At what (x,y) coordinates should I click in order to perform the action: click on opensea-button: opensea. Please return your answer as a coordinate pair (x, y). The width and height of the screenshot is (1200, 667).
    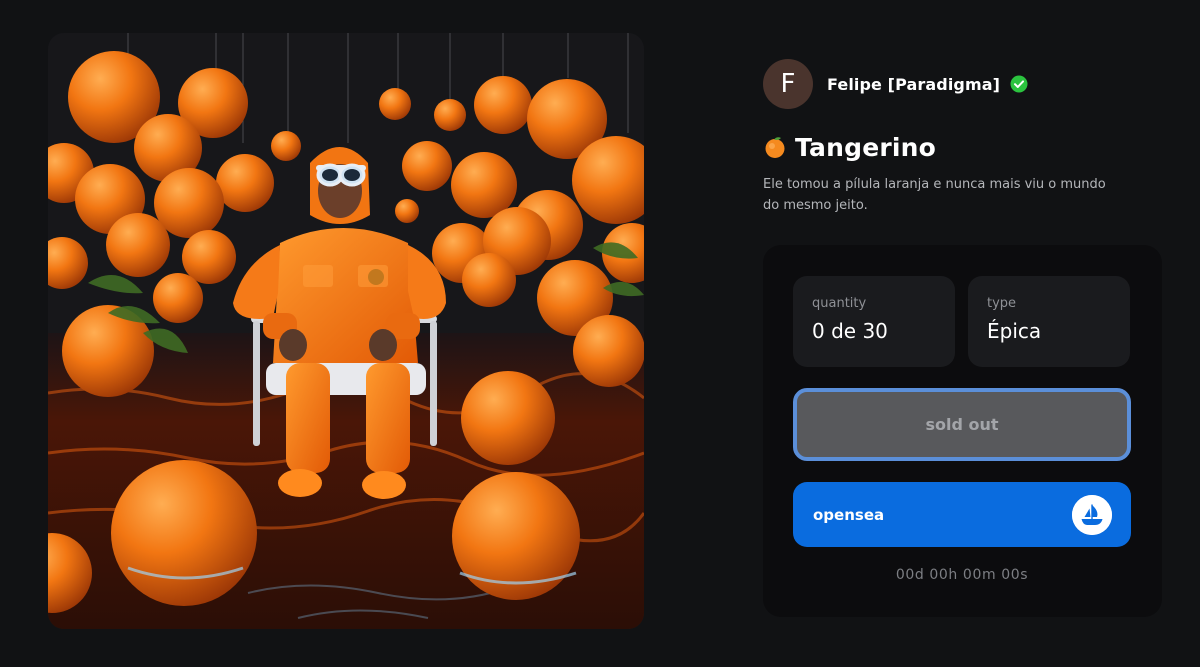
    Looking at the image, I should click on (962, 514).